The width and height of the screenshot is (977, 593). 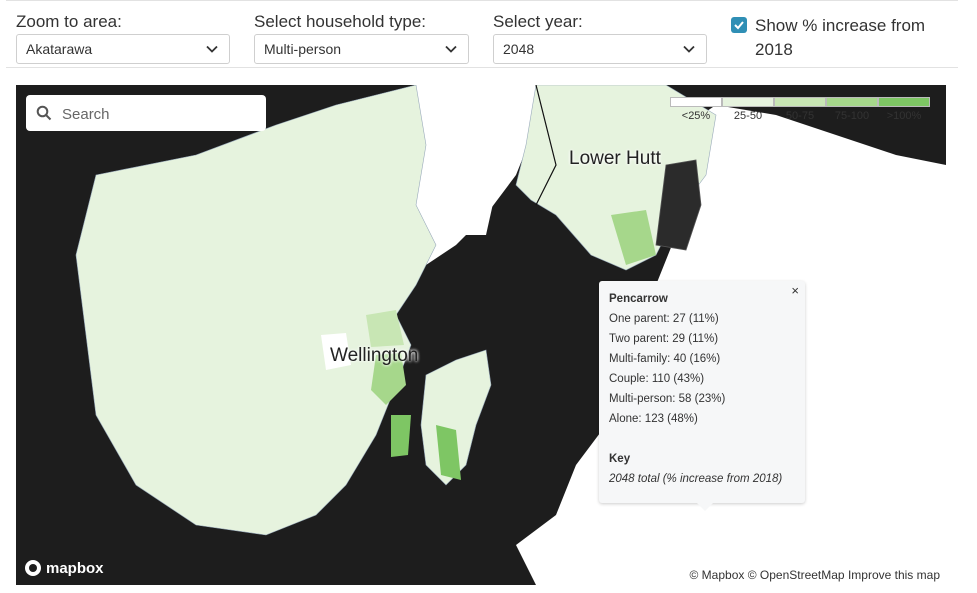 I want to click on household-select-value: Multi-person, so click(x=303, y=49).